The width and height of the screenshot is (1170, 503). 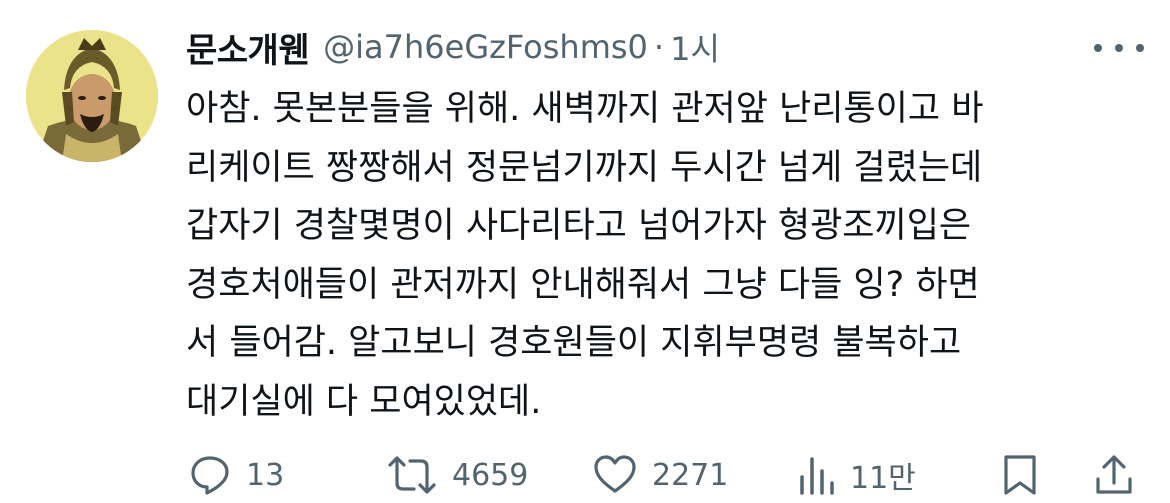 What do you see at coordinates (579, 226) in the screenshot?
I see `tweet-text-line: 갑자기 경찰몇명이 사다리타고 넘어가자 형광조끼입은` at bounding box center [579, 226].